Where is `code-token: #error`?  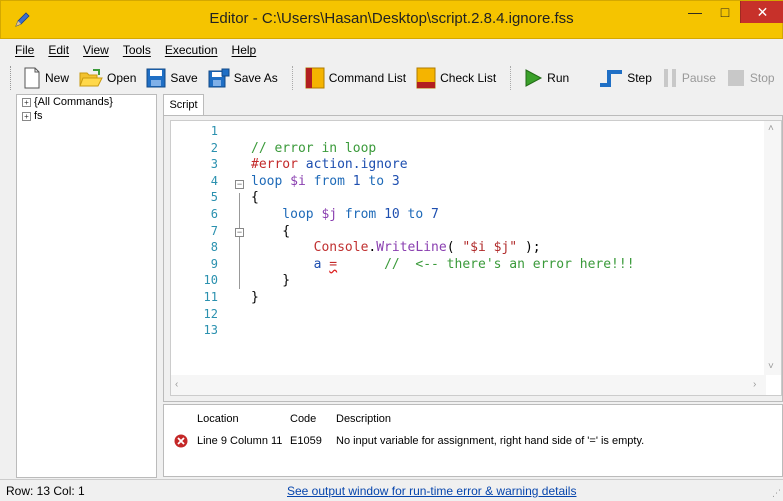
code-token: #error is located at coordinates (274, 165).